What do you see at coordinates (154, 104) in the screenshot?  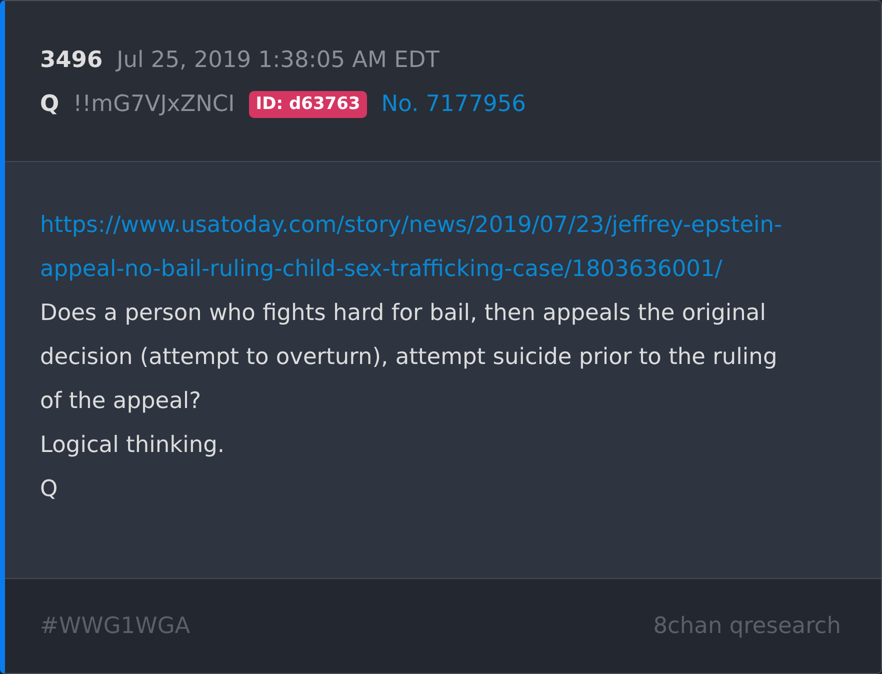 I see `tripcode: !!mG7VJxZNCI` at bounding box center [154, 104].